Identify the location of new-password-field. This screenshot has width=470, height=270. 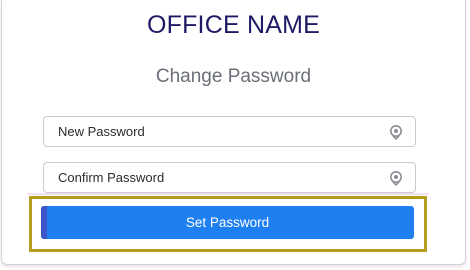
(229, 131).